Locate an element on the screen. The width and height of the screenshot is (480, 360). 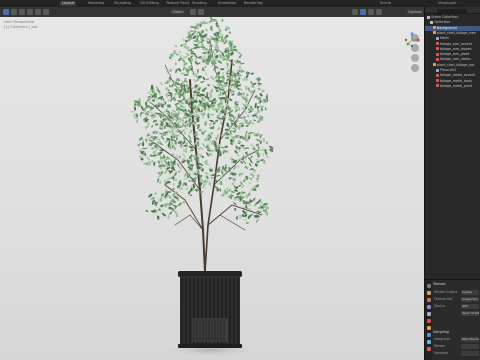
properties-tabs is located at coordinates (428, 320).